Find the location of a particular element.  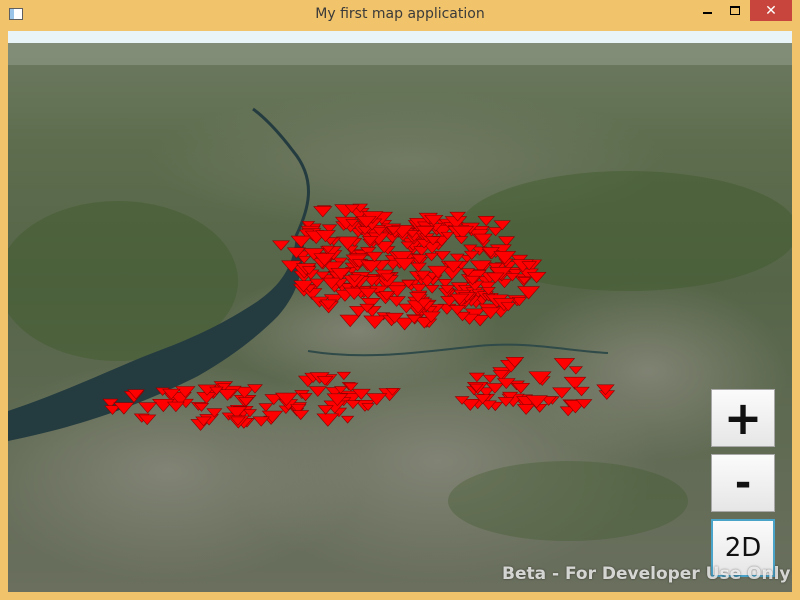

minimize-button is located at coordinates (707, 10).